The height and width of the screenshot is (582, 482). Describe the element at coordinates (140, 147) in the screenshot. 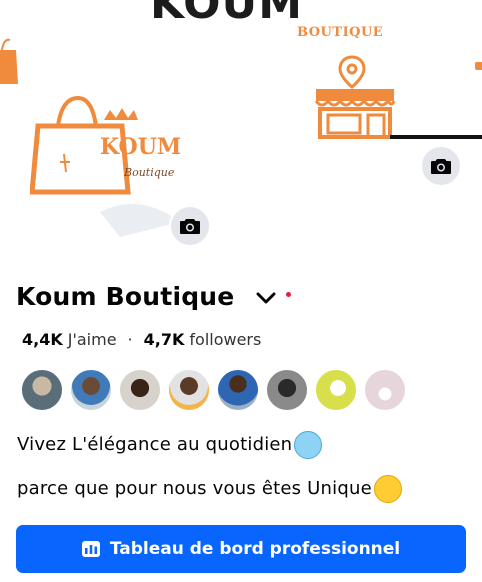

I see `logo-text-line1: KOUM` at that location.